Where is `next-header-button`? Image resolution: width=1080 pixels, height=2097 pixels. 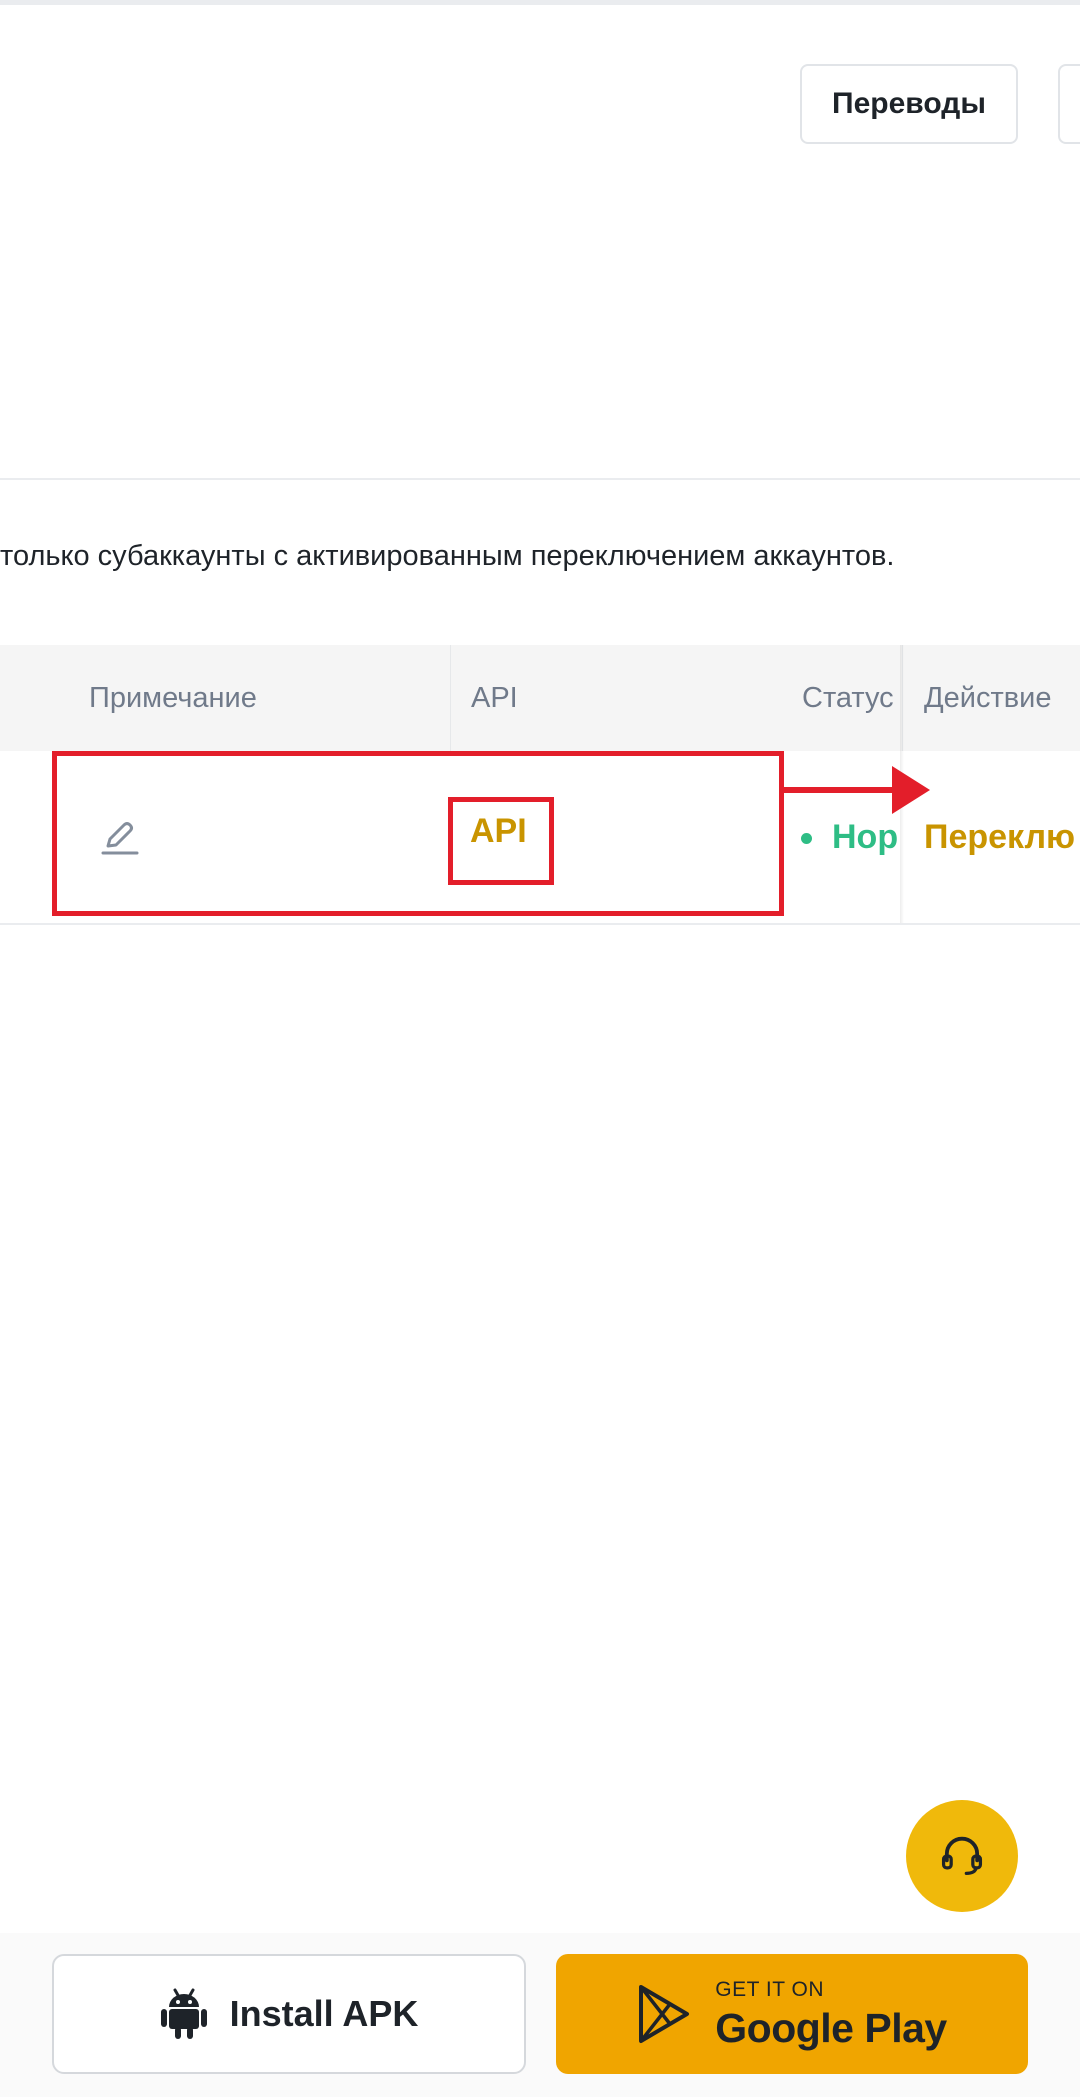
next-header-button is located at coordinates (1069, 104).